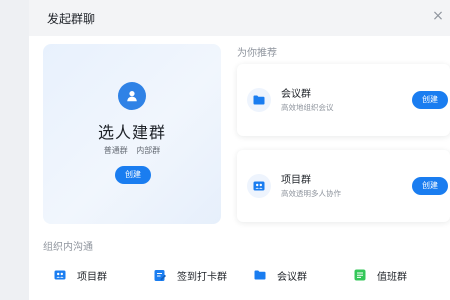 The image size is (450, 300). I want to click on recommend-title: 项目群, so click(296, 180).